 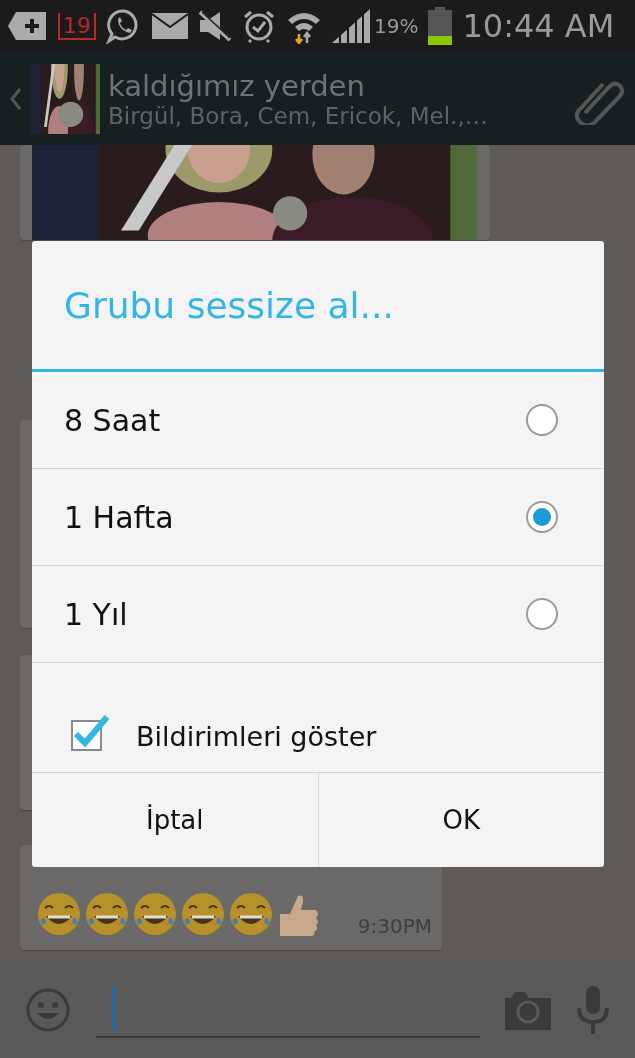 I want to click on mute-option: 1 Yıl, so click(x=318, y=614).